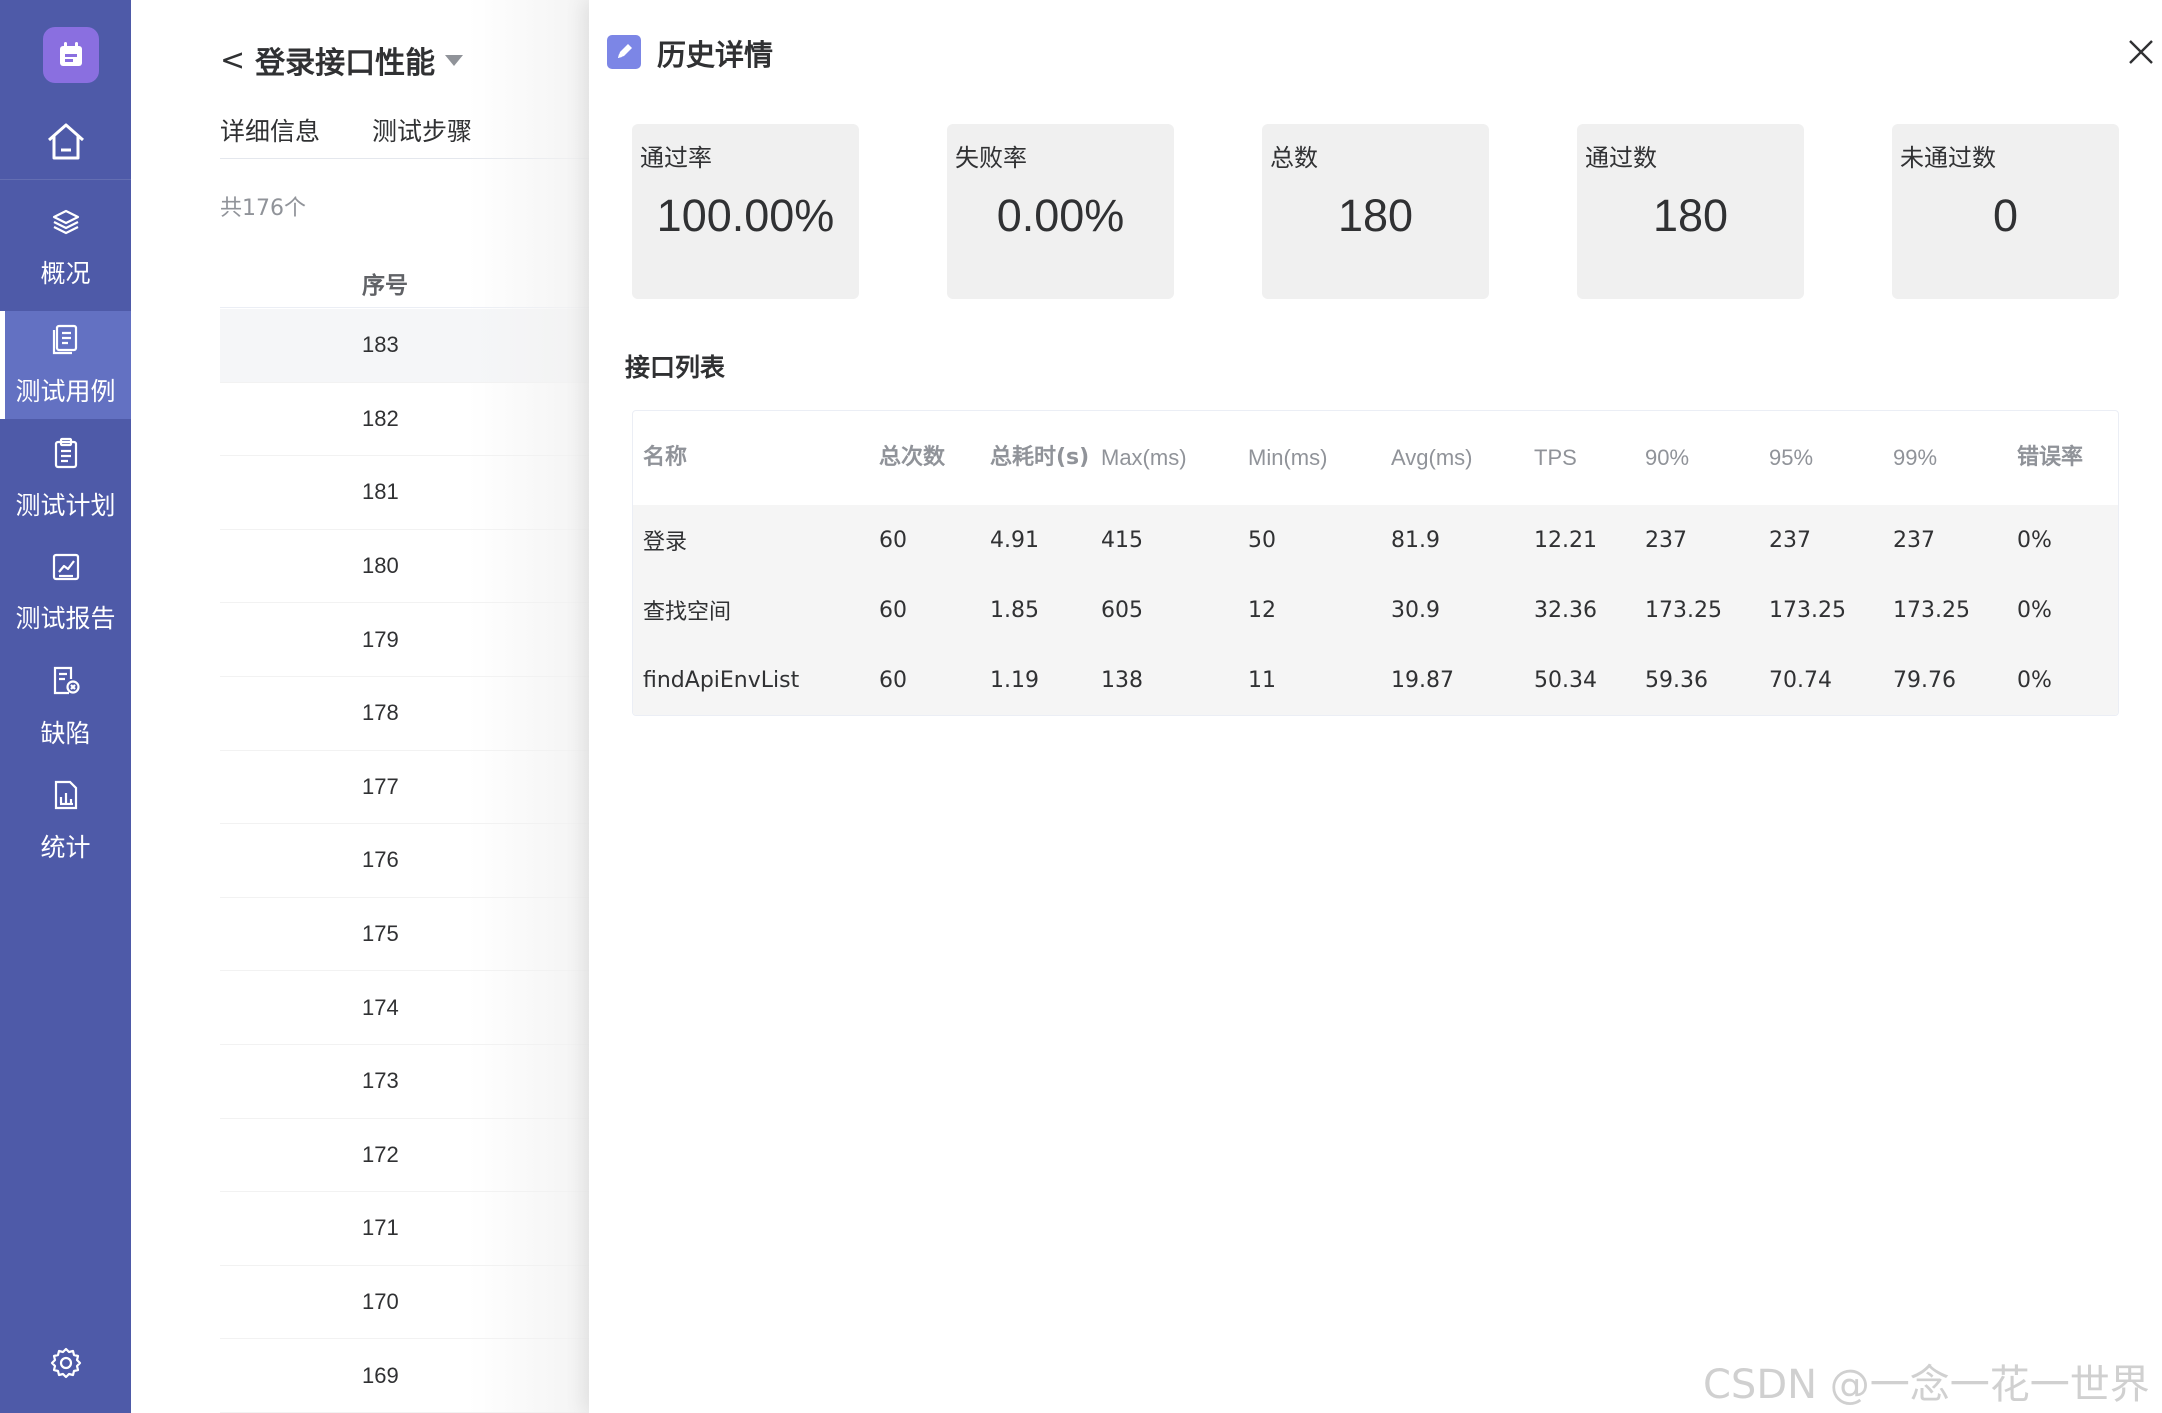  What do you see at coordinates (65, 273) in the screenshot?
I see `sidebar-item-label: 概况` at bounding box center [65, 273].